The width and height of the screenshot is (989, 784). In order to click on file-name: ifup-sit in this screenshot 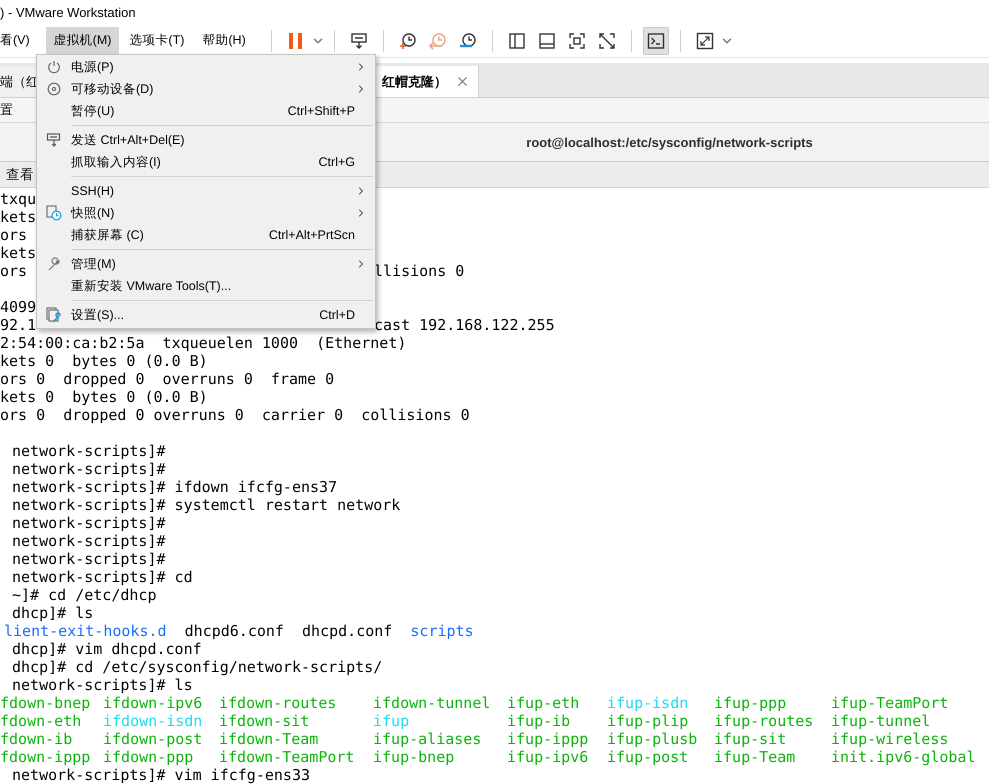, I will do `click(750, 739)`.